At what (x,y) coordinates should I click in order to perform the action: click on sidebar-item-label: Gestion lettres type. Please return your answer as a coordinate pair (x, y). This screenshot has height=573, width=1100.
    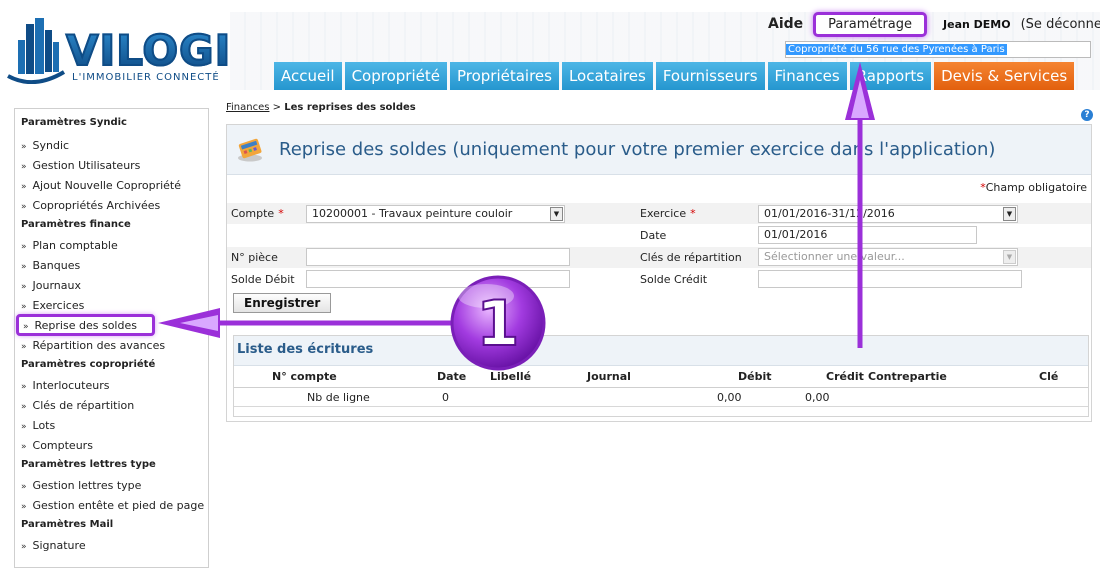
    Looking at the image, I should click on (87, 485).